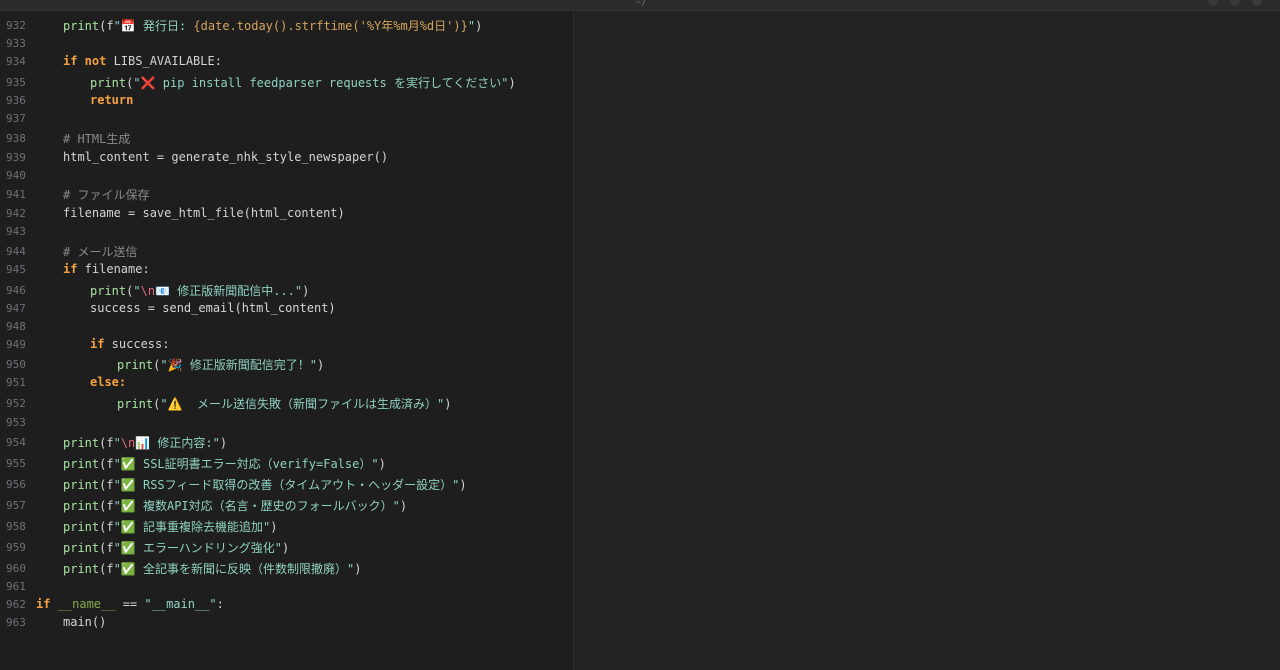 The image size is (1280, 670). I want to click on code-text: else:, so click(108, 382).